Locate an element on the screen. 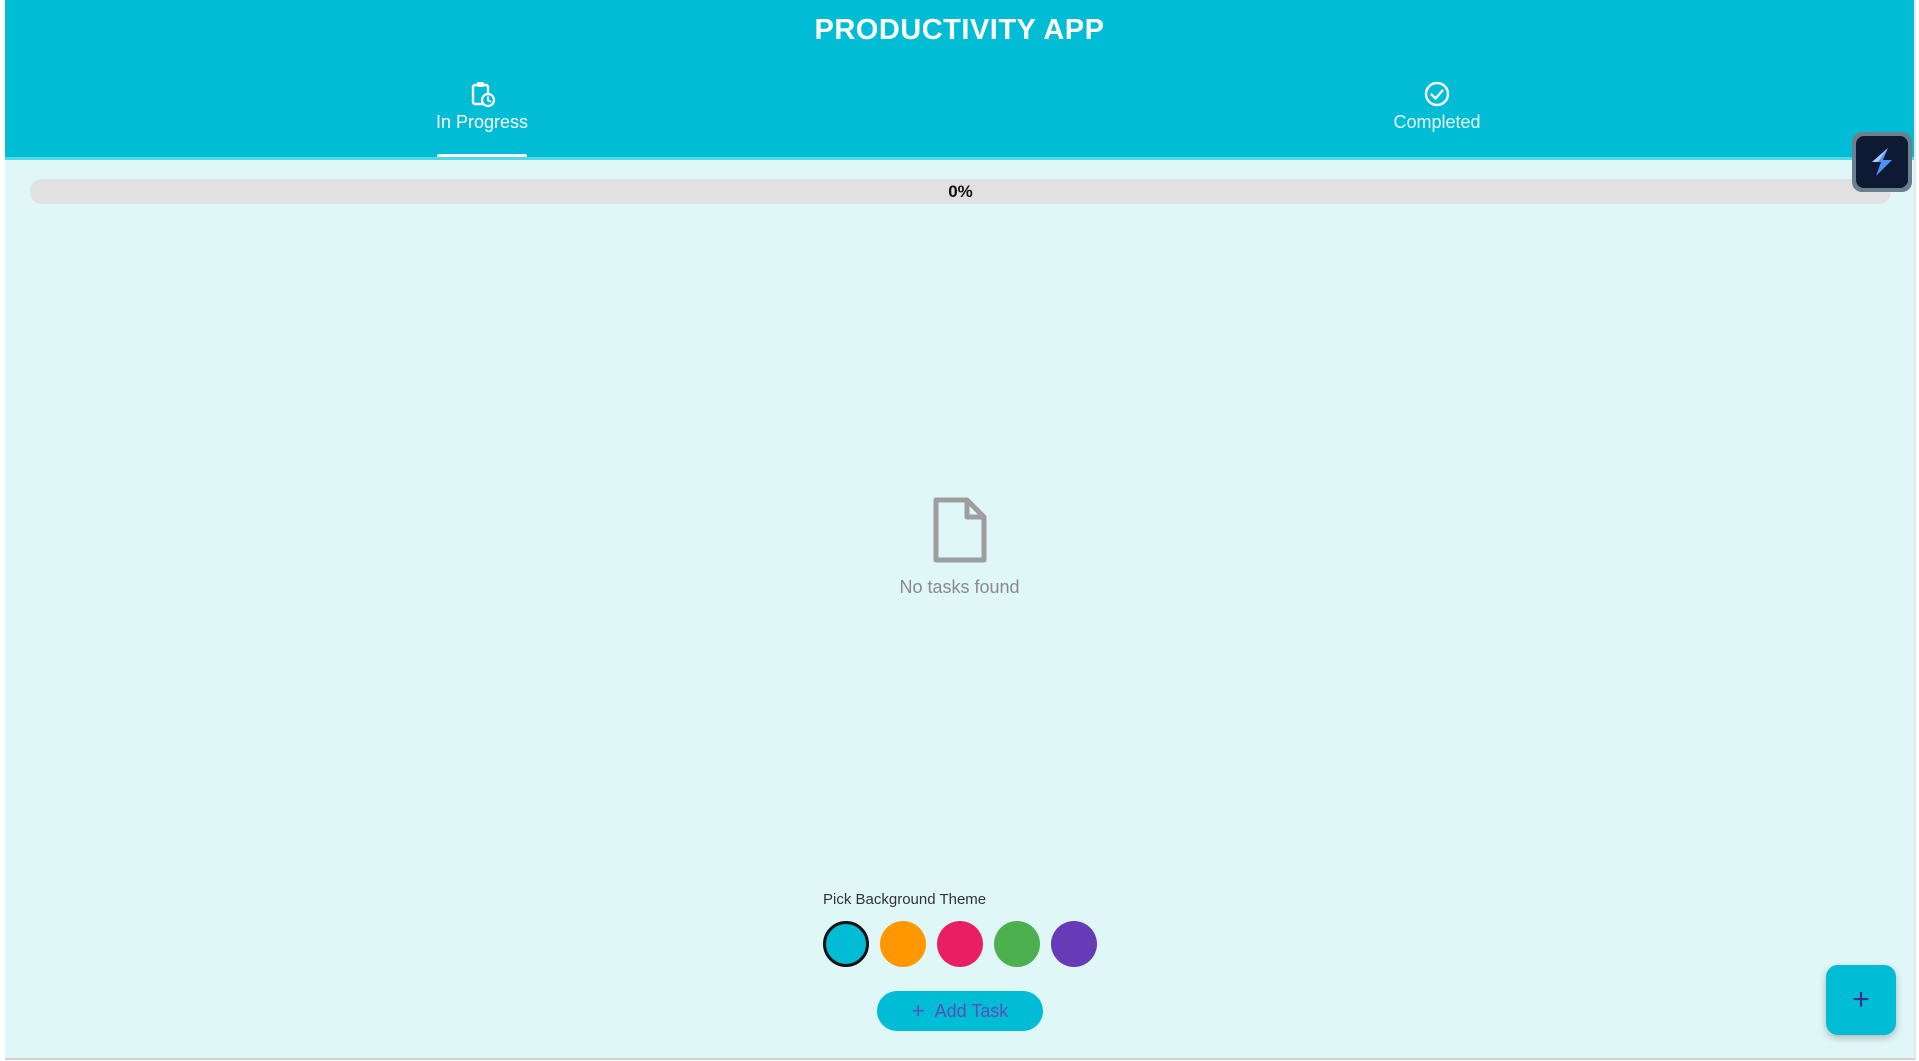 Image resolution: width=1919 pixels, height=1061 pixels. app-title: PRODUCTIVITY APP is located at coordinates (959, 30).